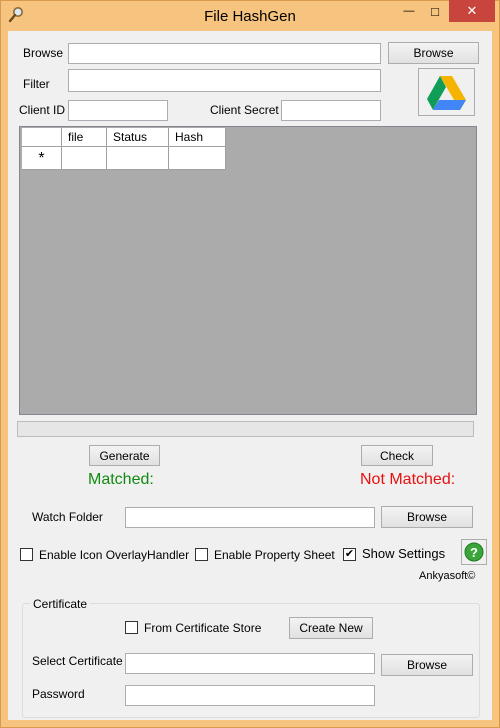 The width and height of the screenshot is (500, 728). I want to click on filter-label: Filter, so click(36, 84).